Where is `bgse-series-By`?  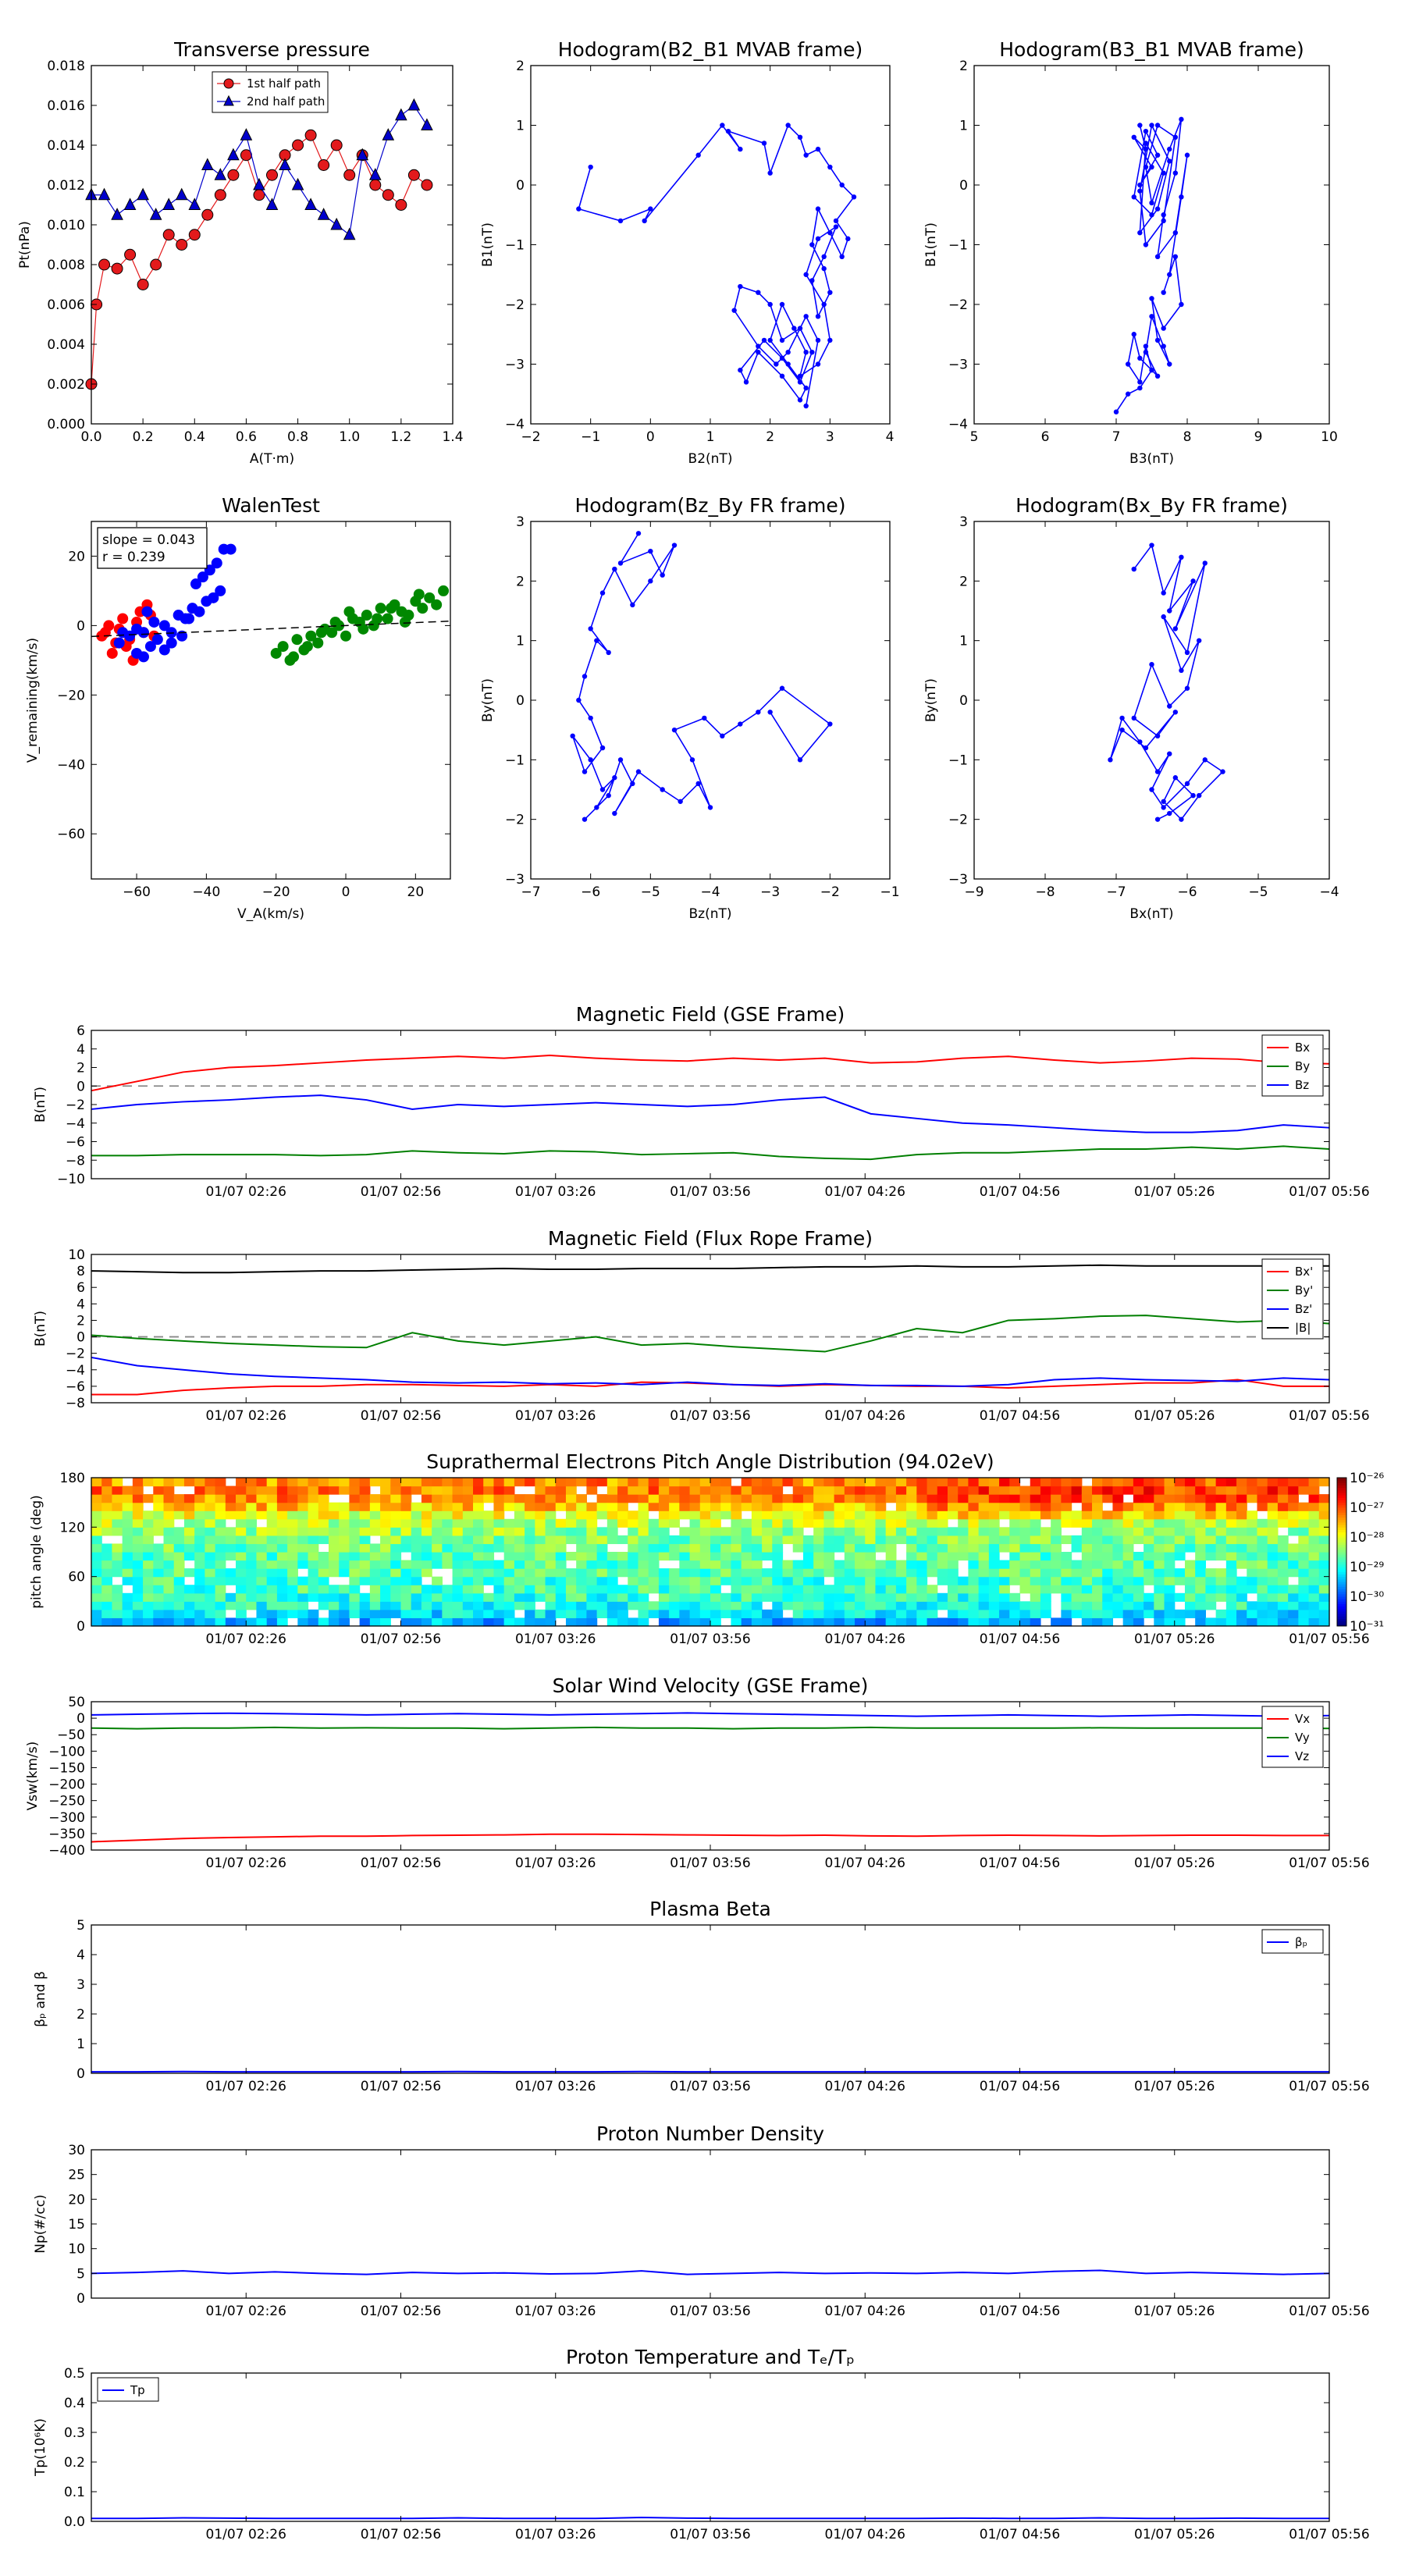
bgse-series-By is located at coordinates (711, 1153).